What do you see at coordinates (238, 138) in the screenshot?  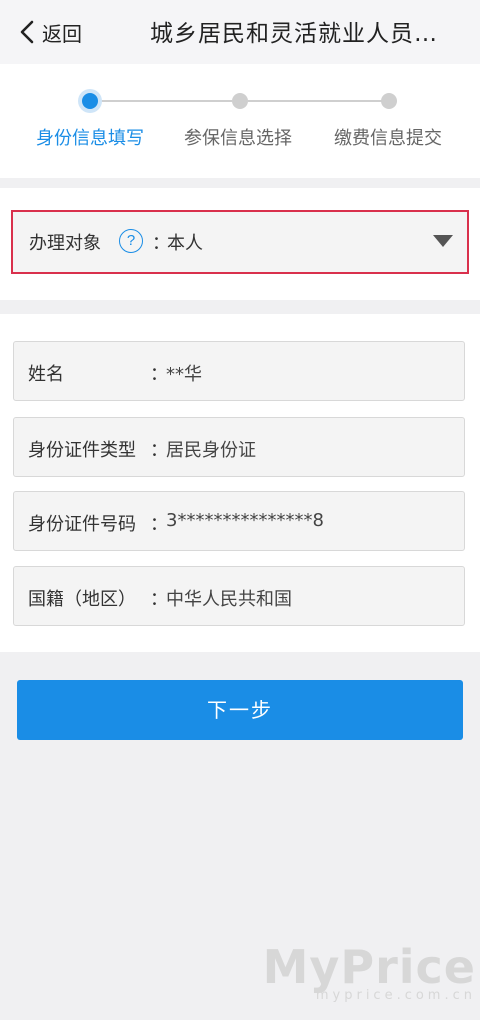 I see `step-label-insurance: 参保信息选择` at bounding box center [238, 138].